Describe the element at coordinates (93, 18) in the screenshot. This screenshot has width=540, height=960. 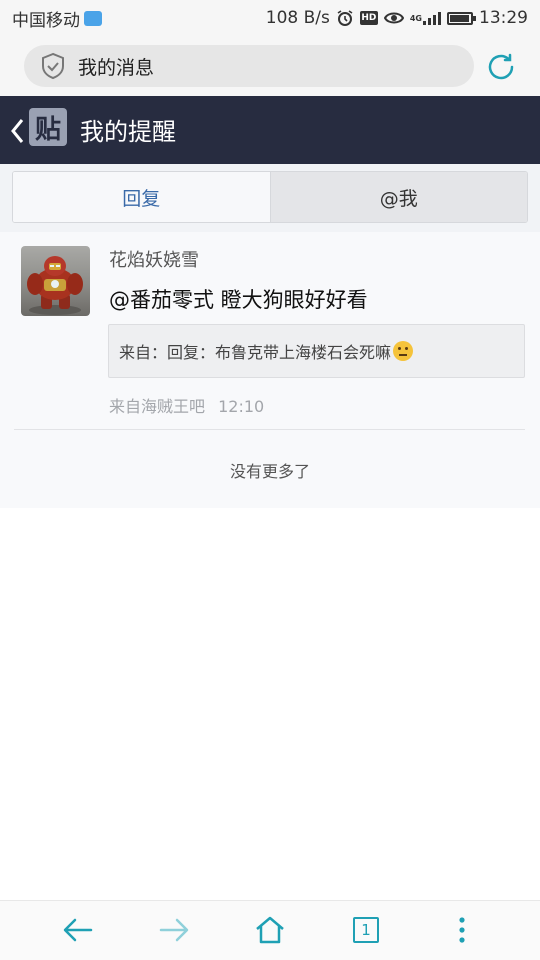
I see `app-notification-icon` at that location.